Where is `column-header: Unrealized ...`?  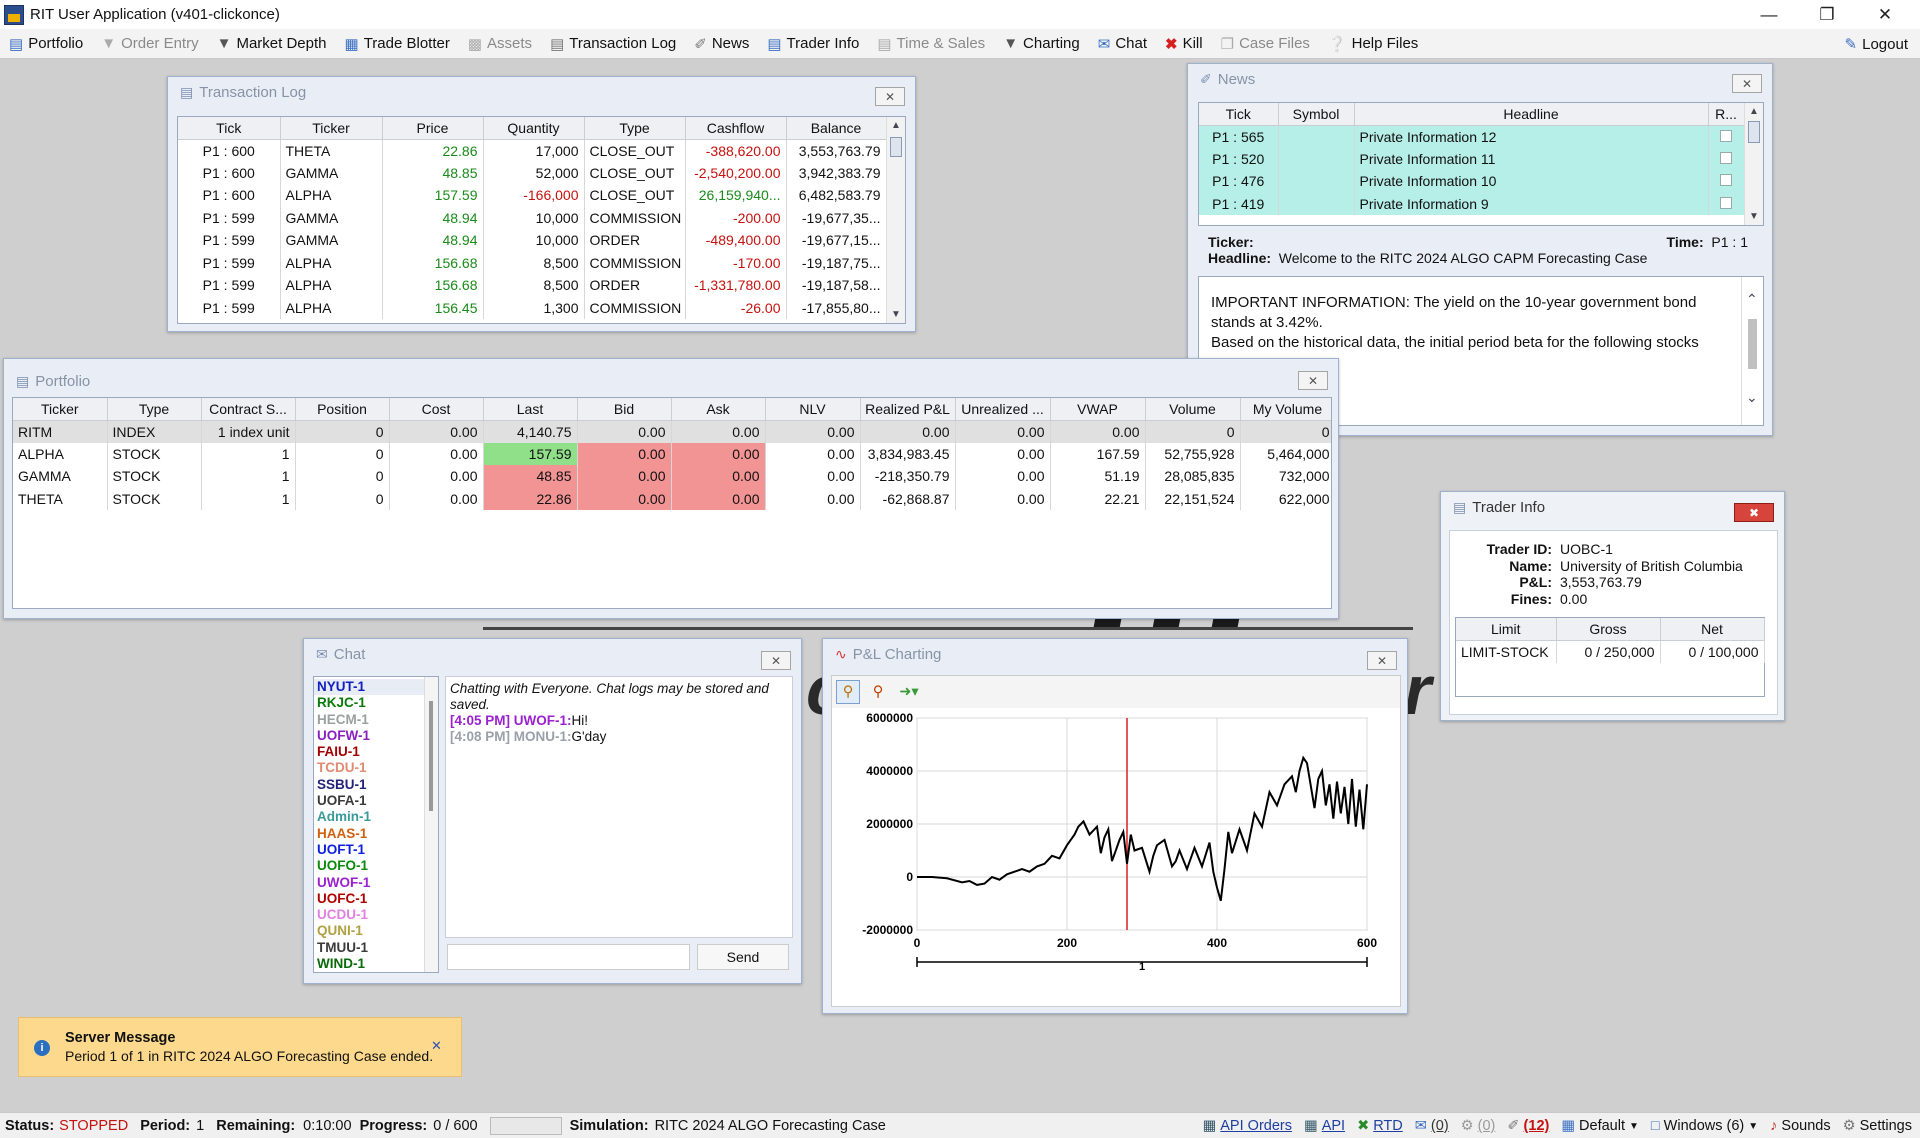 column-header: Unrealized ... is located at coordinates (1003, 409).